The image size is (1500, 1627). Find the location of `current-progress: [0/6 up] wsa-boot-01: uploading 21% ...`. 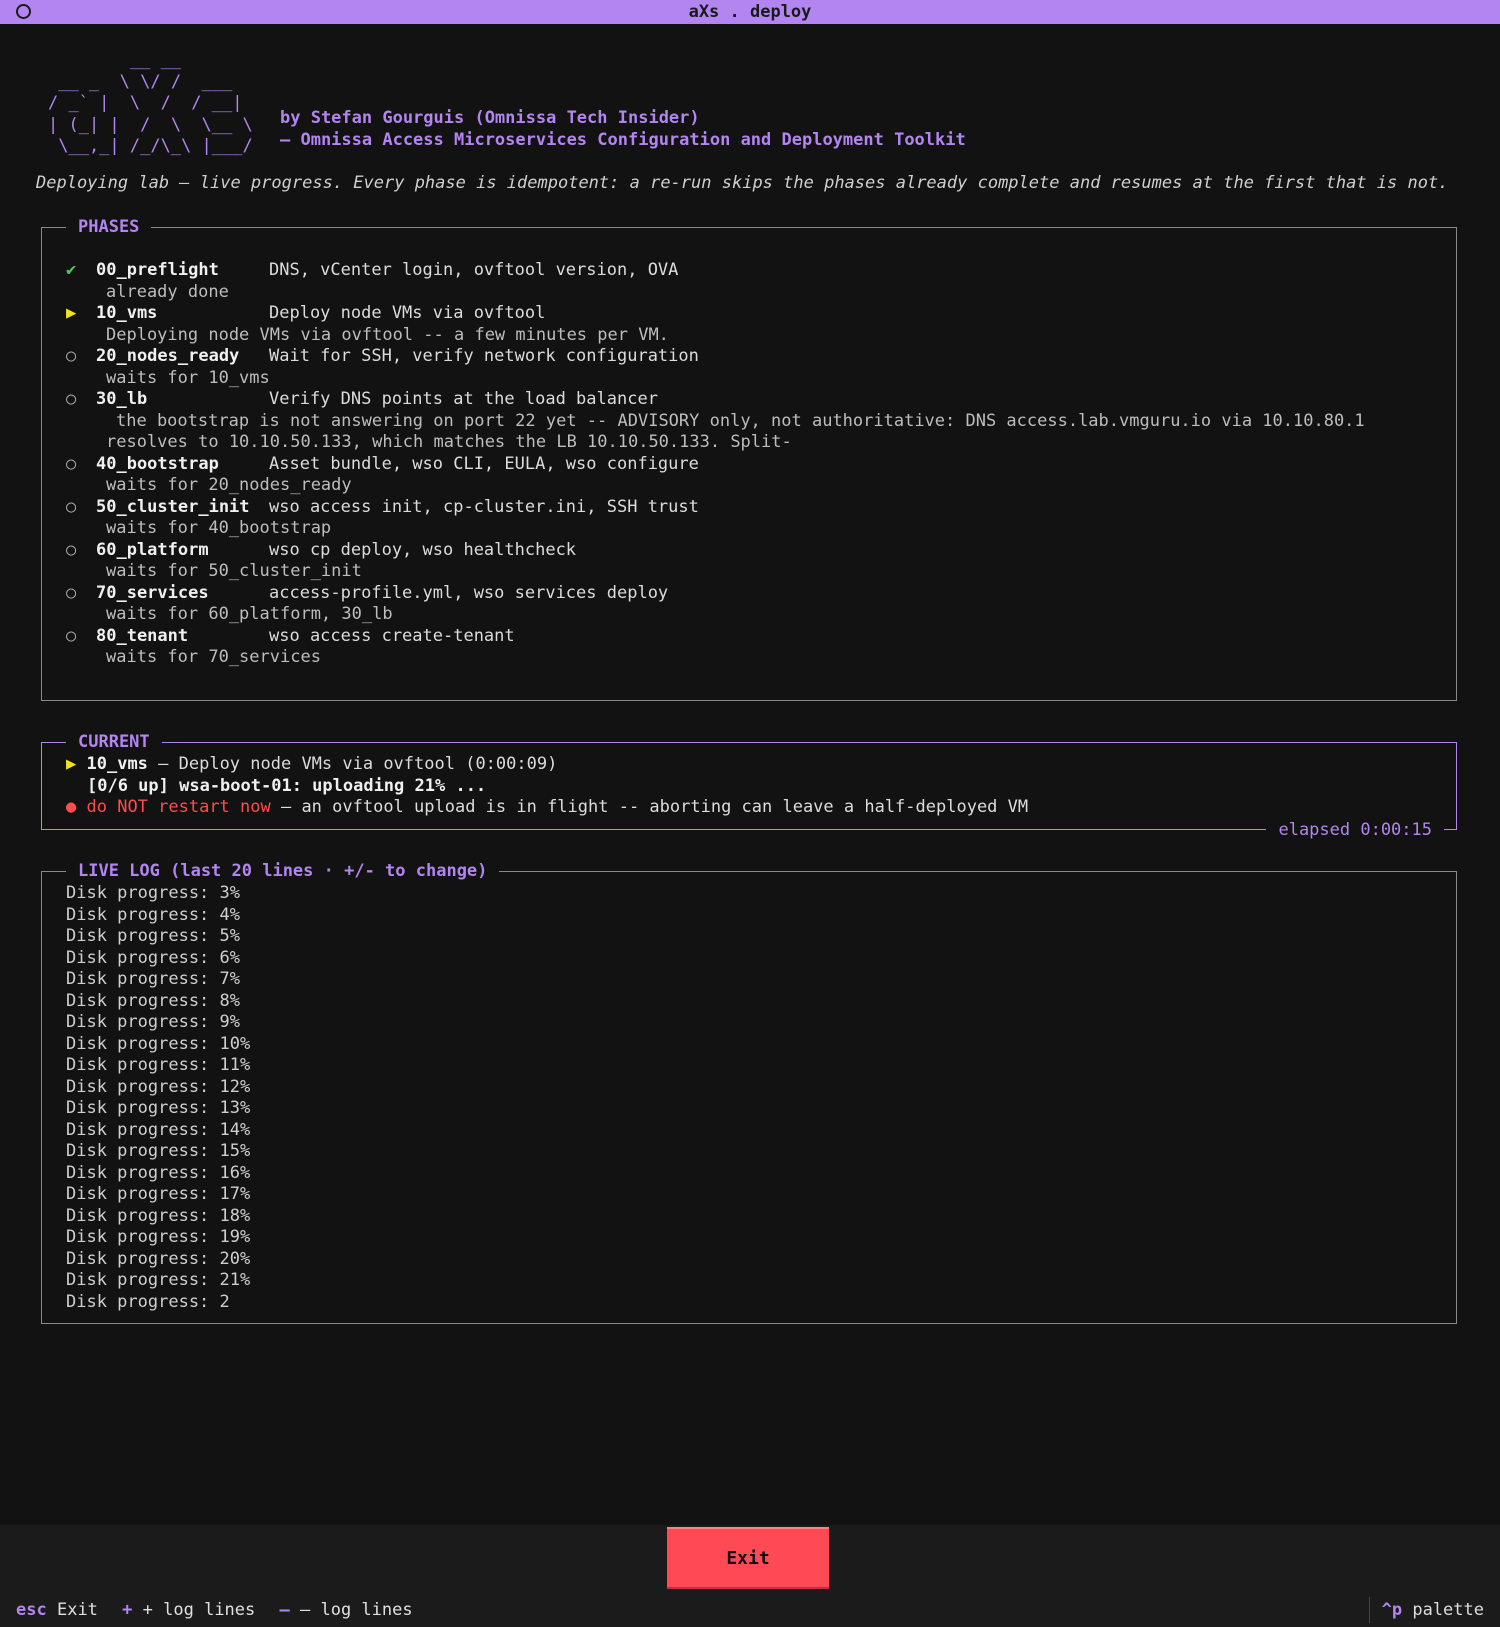

current-progress: [0/6 up] wsa-boot-01: uploading 21% ... is located at coordinates (287, 785).